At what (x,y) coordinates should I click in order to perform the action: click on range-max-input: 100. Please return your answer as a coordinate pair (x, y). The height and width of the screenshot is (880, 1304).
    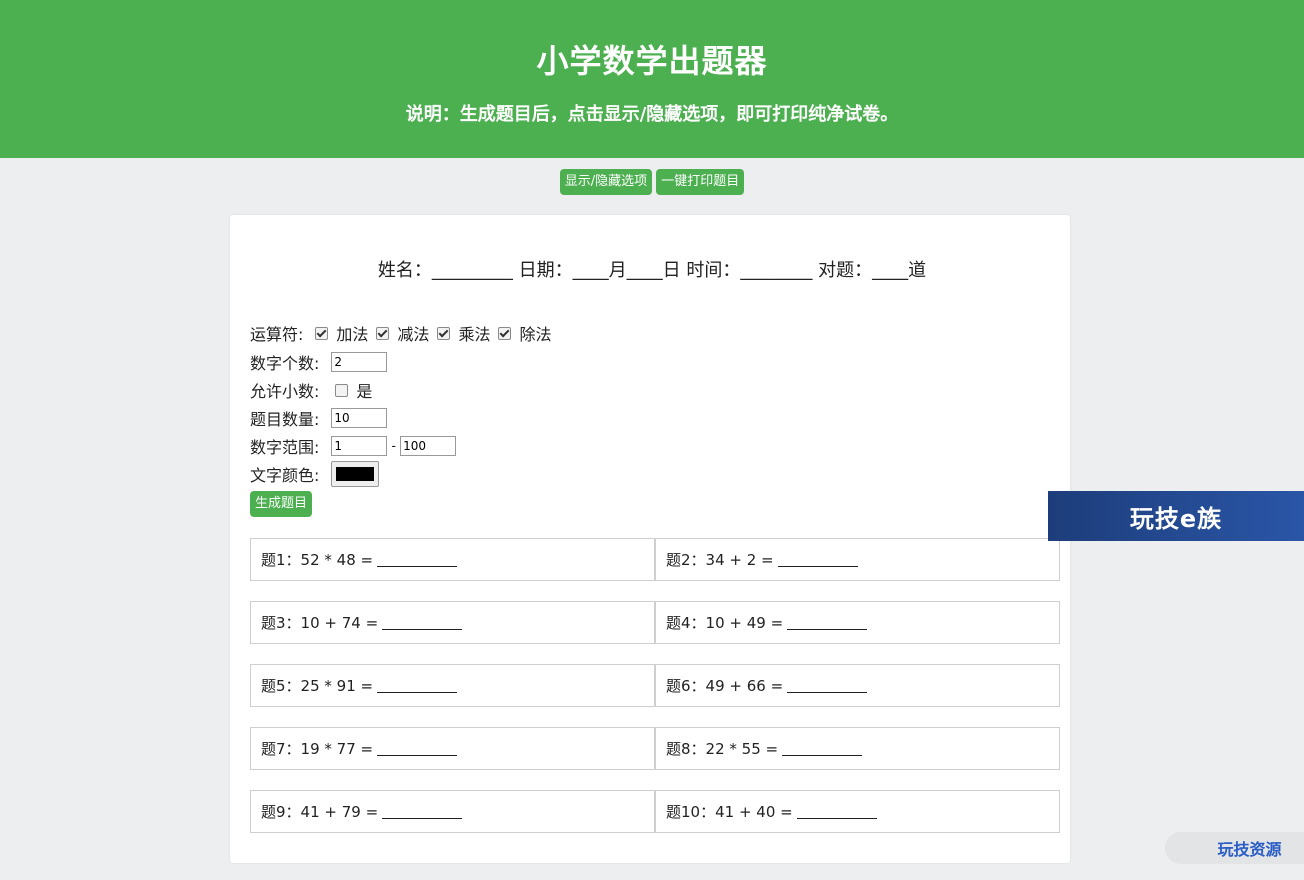
    Looking at the image, I should click on (428, 446).